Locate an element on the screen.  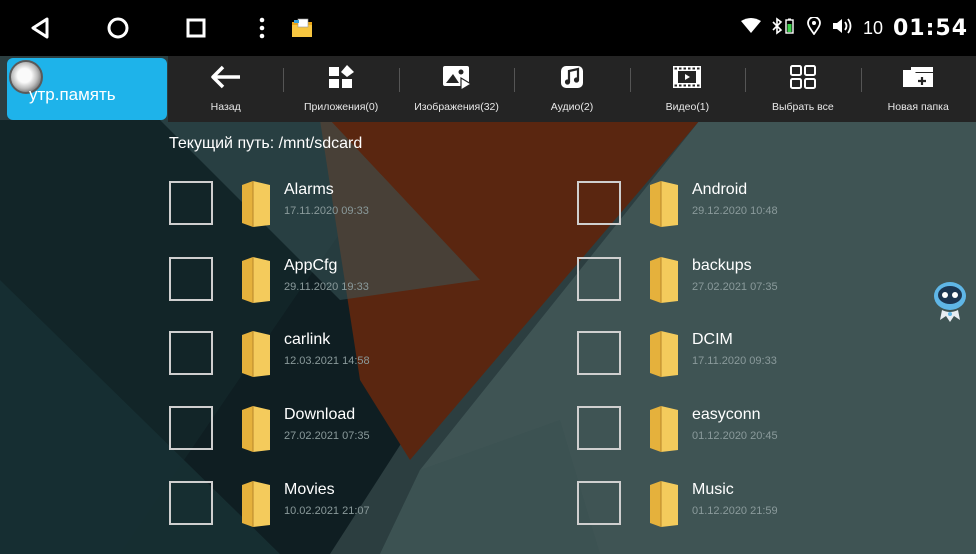
folder-name: Music is located at coordinates (713, 489).